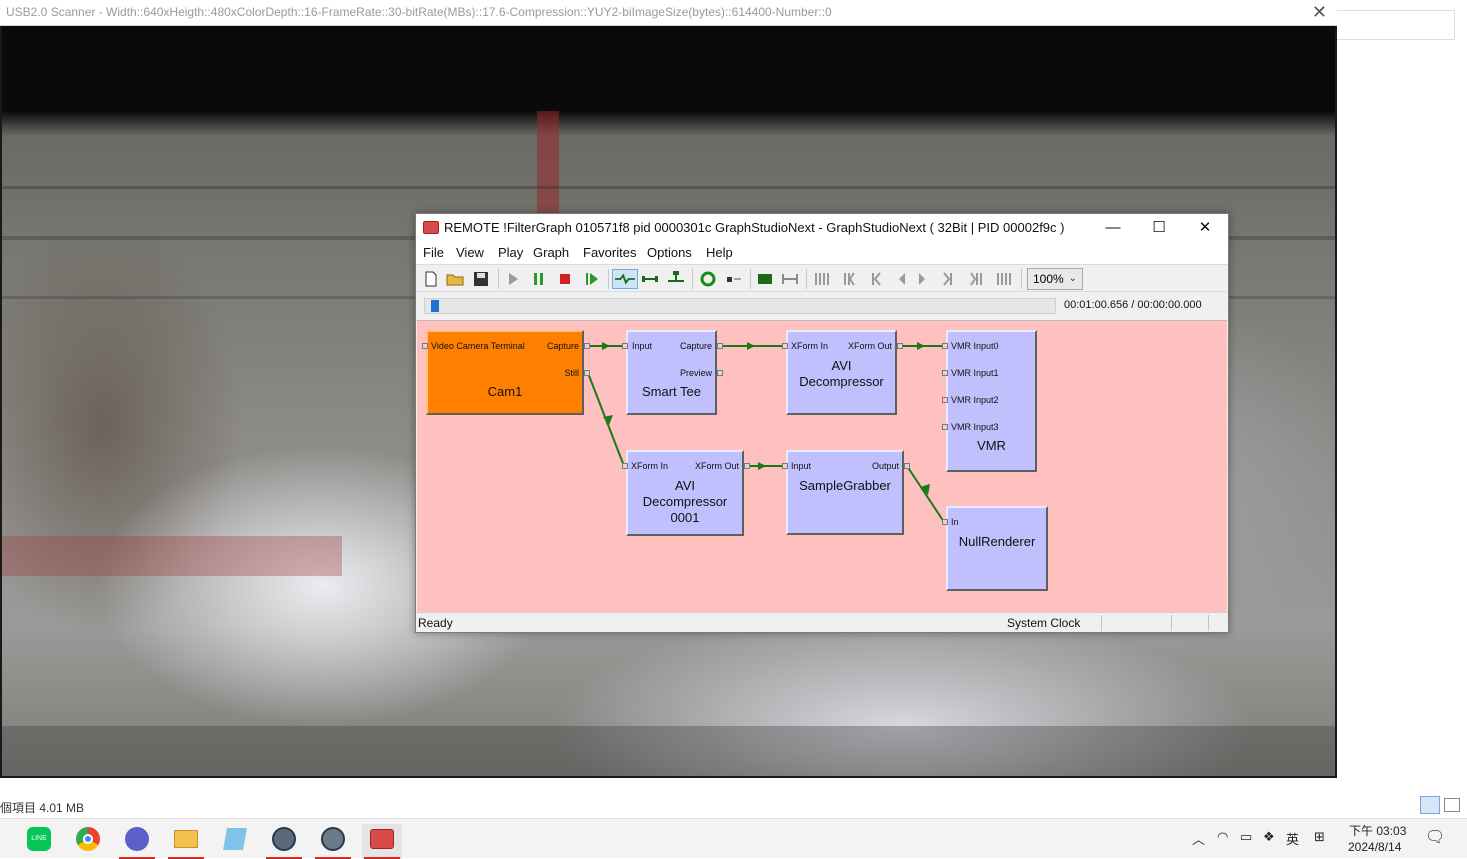 Image resolution: width=1467 pixels, height=859 pixels. What do you see at coordinates (845, 485) in the screenshot?
I see `filter-name: SampleGrabber` at bounding box center [845, 485].